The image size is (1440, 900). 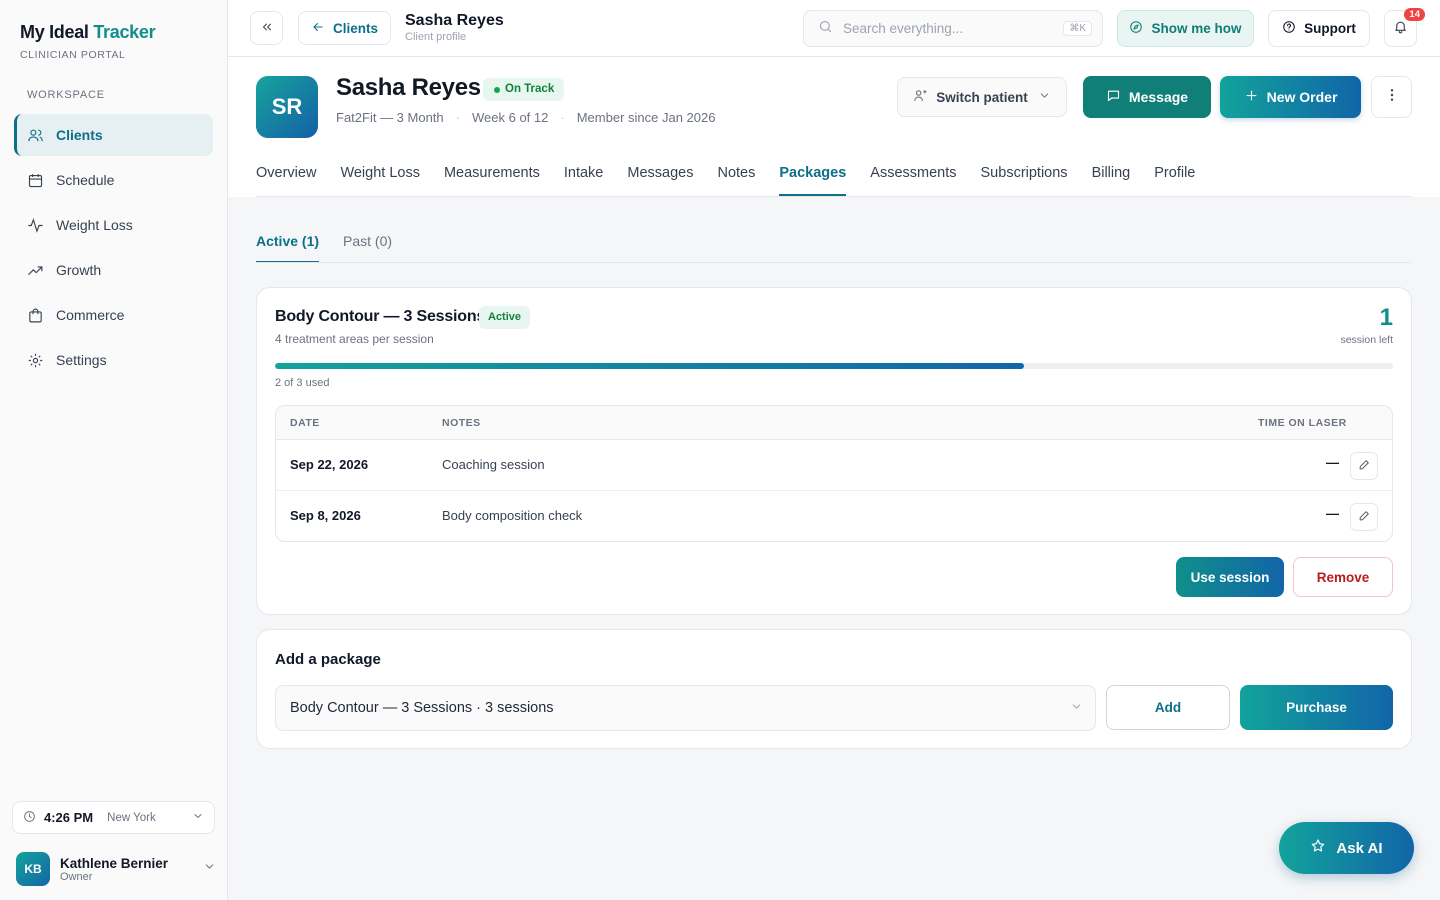 What do you see at coordinates (116, 869) in the screenshot?
I see `user-menu: KB Kathlene Bernier Owner` at bounding box center [116, 869].